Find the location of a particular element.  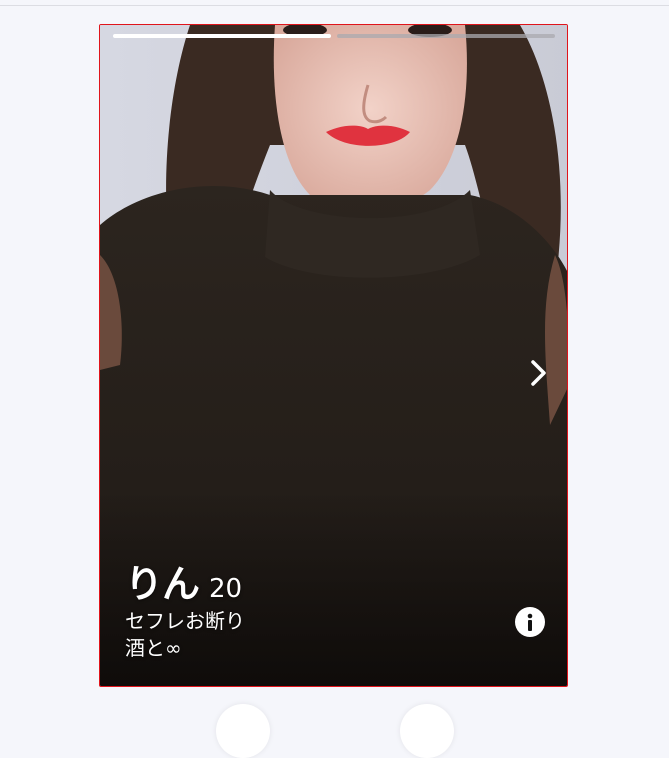

profile-info: りん 20 セフレお断り 酒と∞ is located at coordinates (185, 607).